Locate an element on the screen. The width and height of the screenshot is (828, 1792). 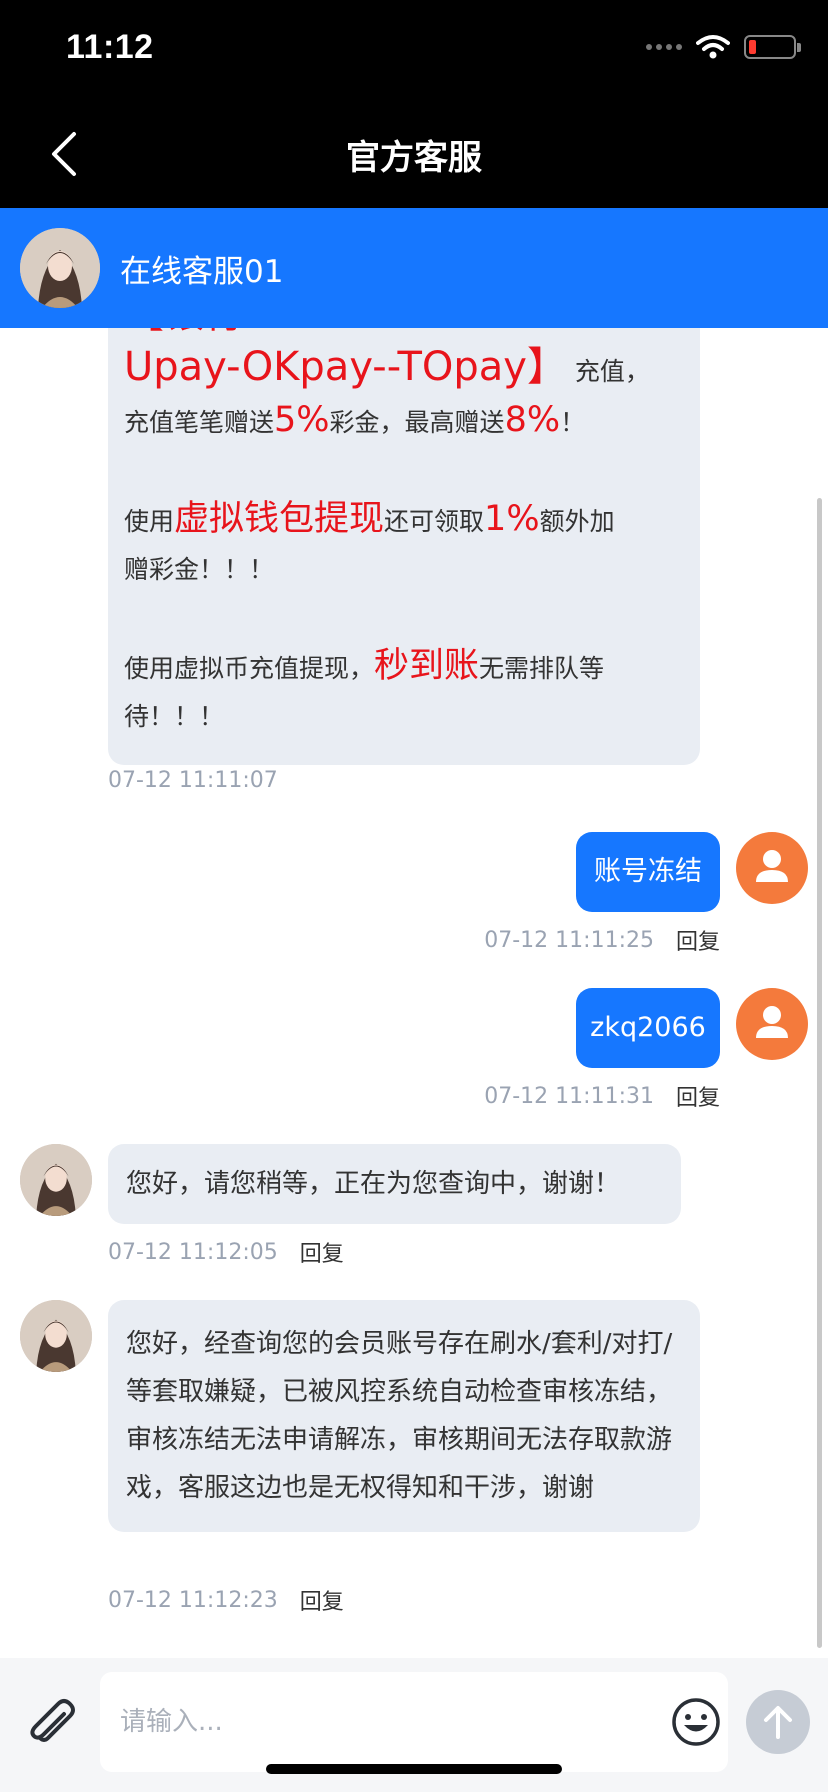
cellular-signal-icon is located at coordinates (664, 47).